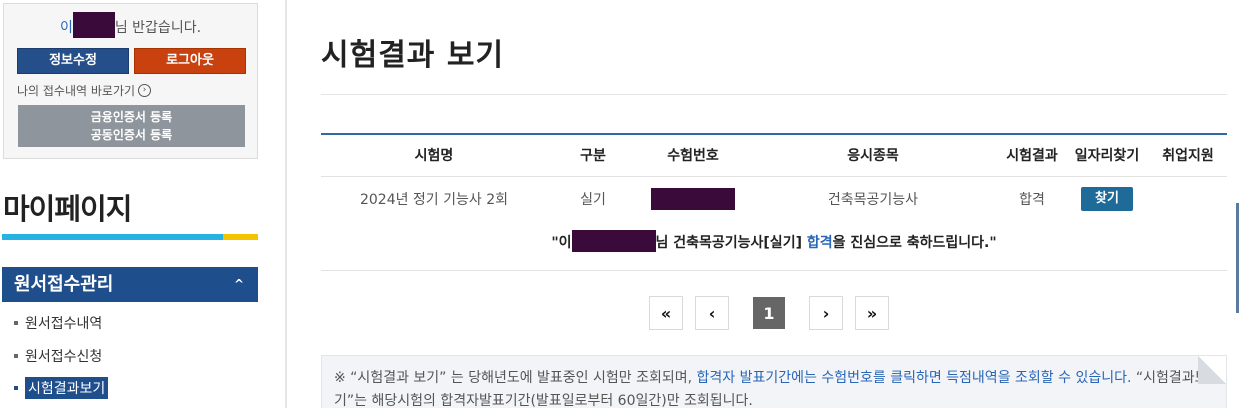 The width and height of the screenshot is (1239, 408). I want to click on sidebar-item-application-history: 원서접수내역, so click(58, 323).